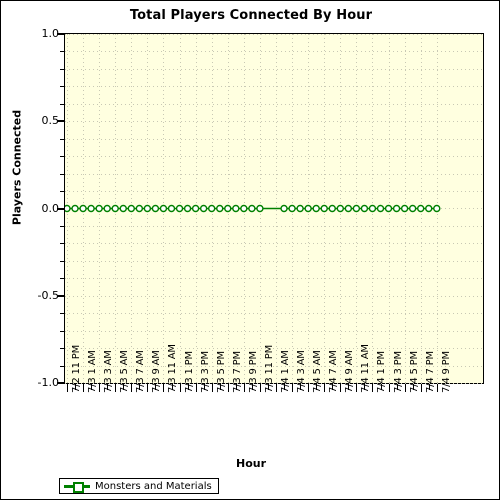 The image size is (500, 500). What do you see at coordinates (50, 33) in the screenshot?
I see `y-axis-tick-label: 1.0` at bounding box center [50, 33].